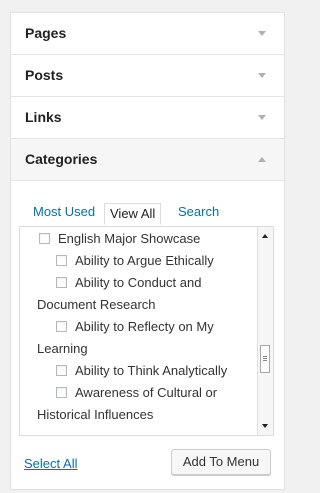 The height and width of the screenshot is (493, 320). Describe the element at coordinates (151, 370) in the screenshot. I see `category-label: Ability to Think Analytically` at that location.